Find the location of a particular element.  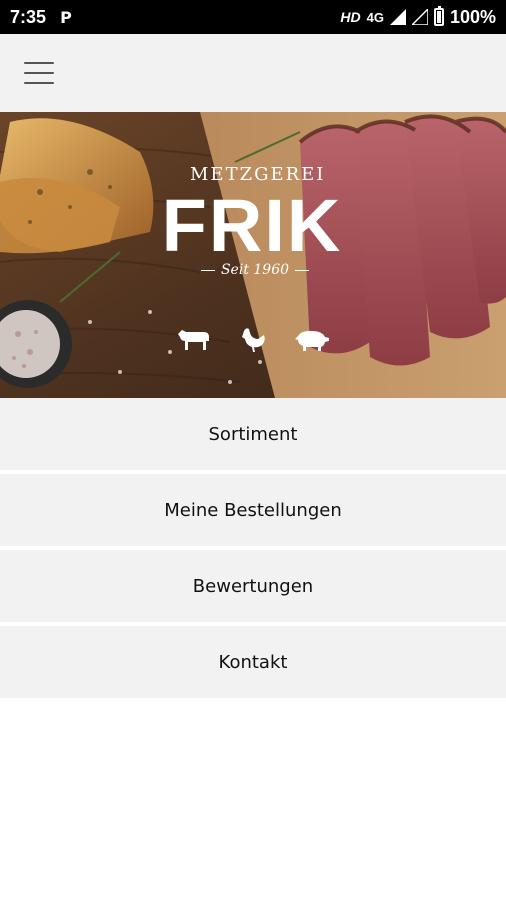

parking-notification-icon: P is located at coordinates (66, 17).